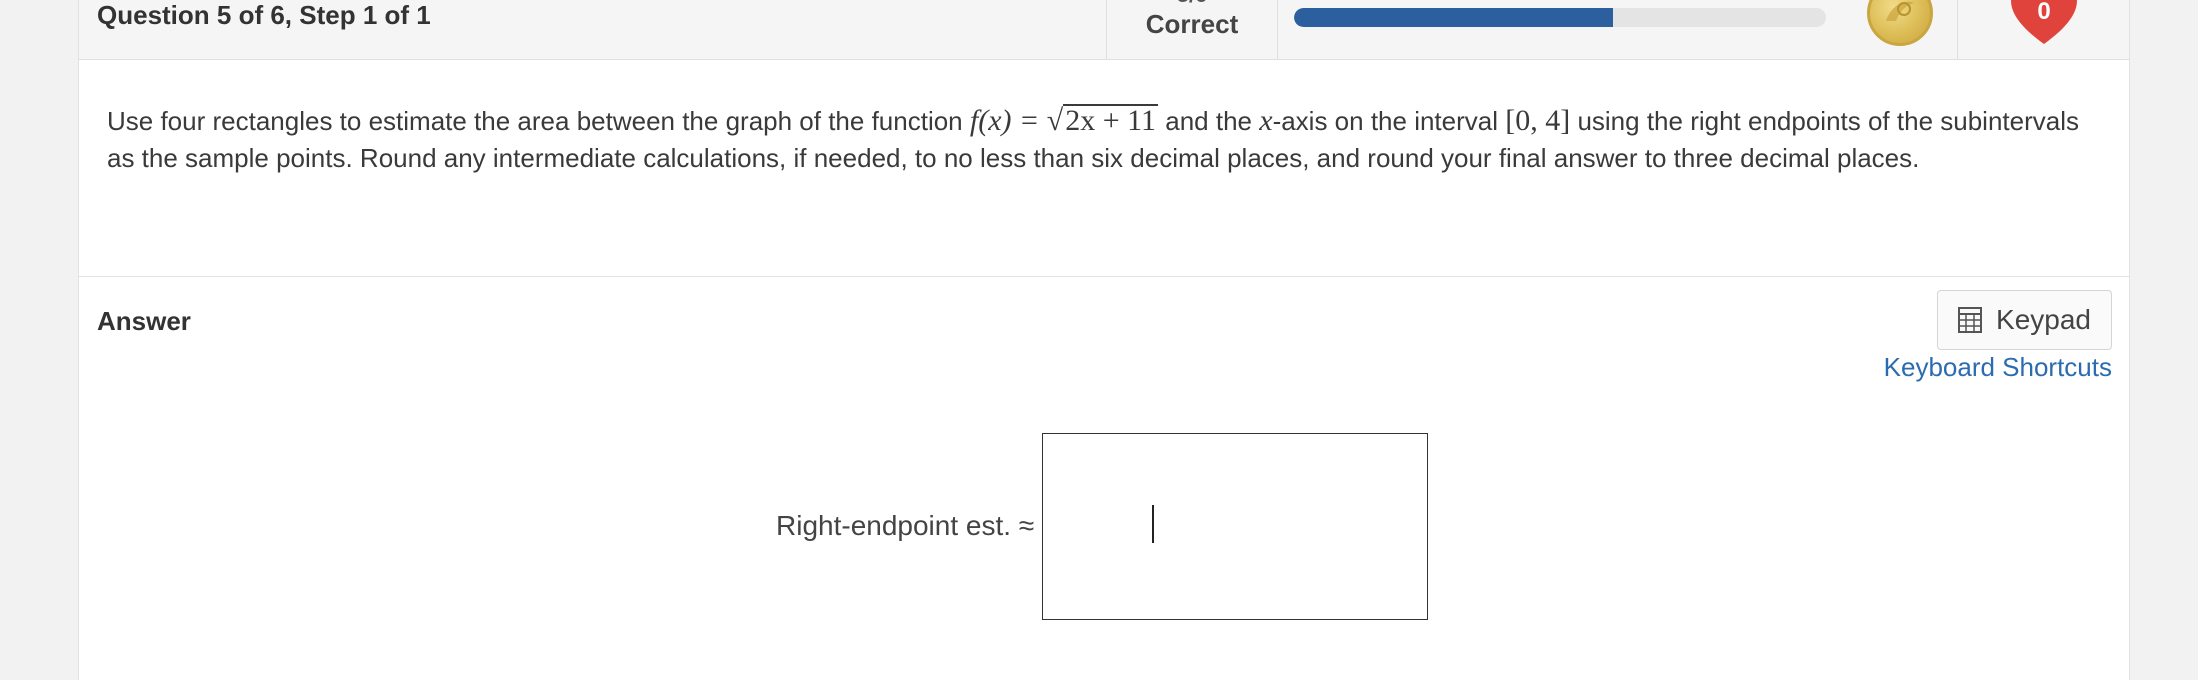  What do you see at coordinates (1900, 23) in the screenshot?
I see `coin-icon` at bounding box center [1900, 23].